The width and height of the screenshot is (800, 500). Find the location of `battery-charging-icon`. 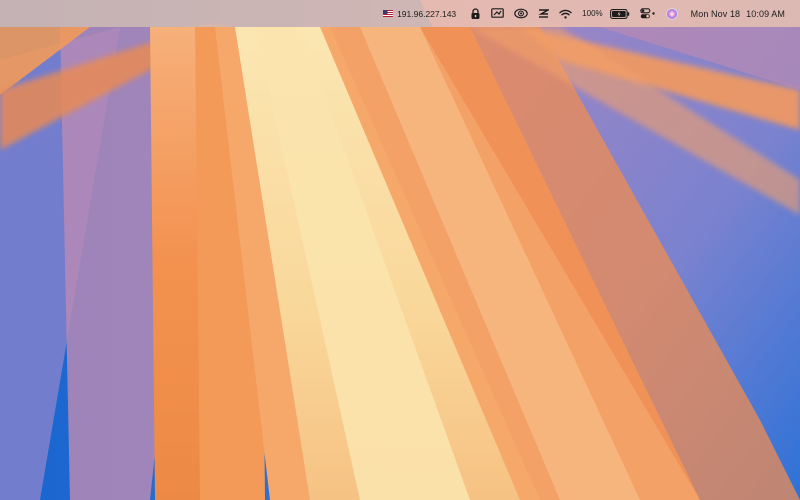

battery-charging-icon is located at coordinates (620, 14).